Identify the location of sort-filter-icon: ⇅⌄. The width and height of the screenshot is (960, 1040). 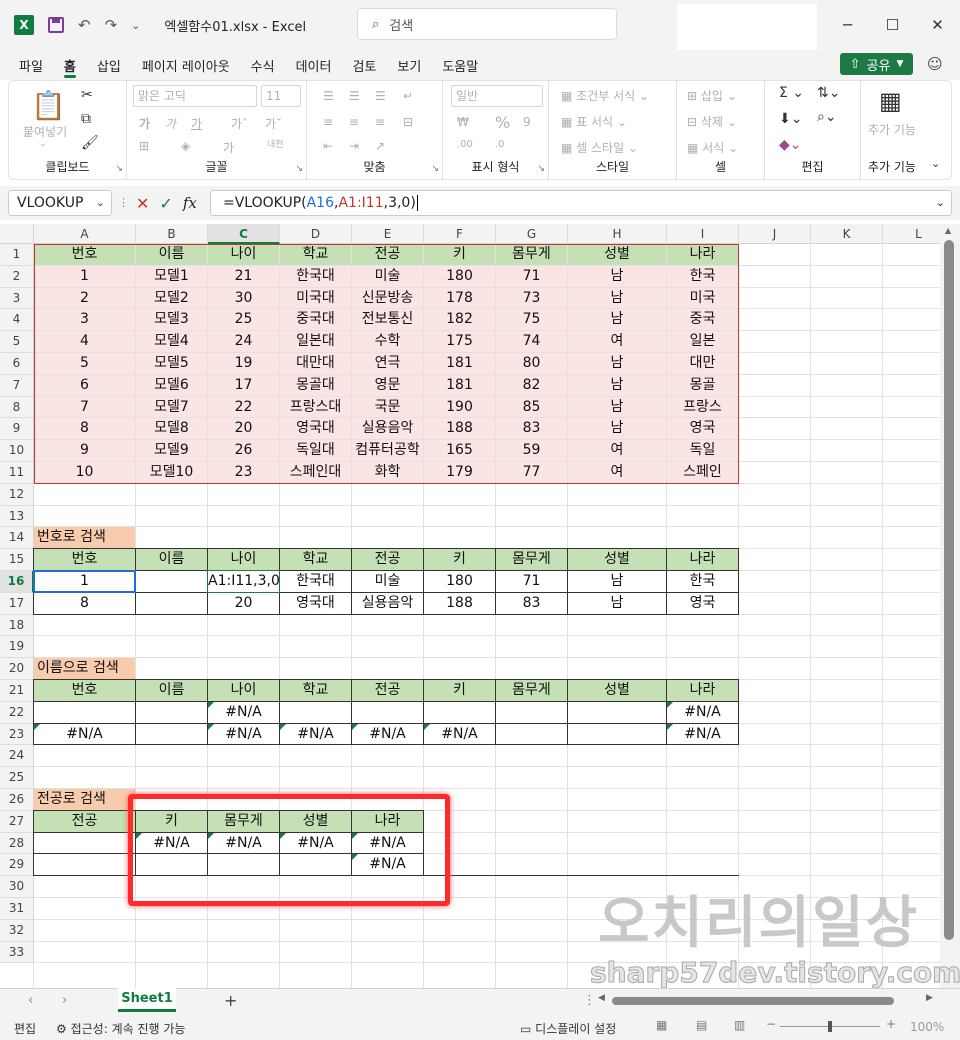
(828, 93).